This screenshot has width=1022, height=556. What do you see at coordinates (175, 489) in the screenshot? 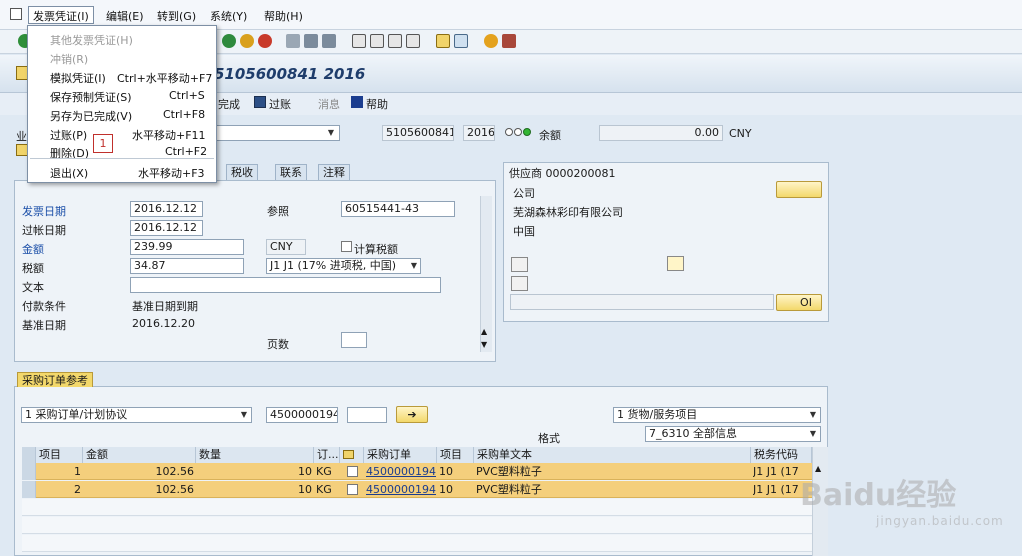
I see `row-amount: 102.56` at bounding box center [175, 489].